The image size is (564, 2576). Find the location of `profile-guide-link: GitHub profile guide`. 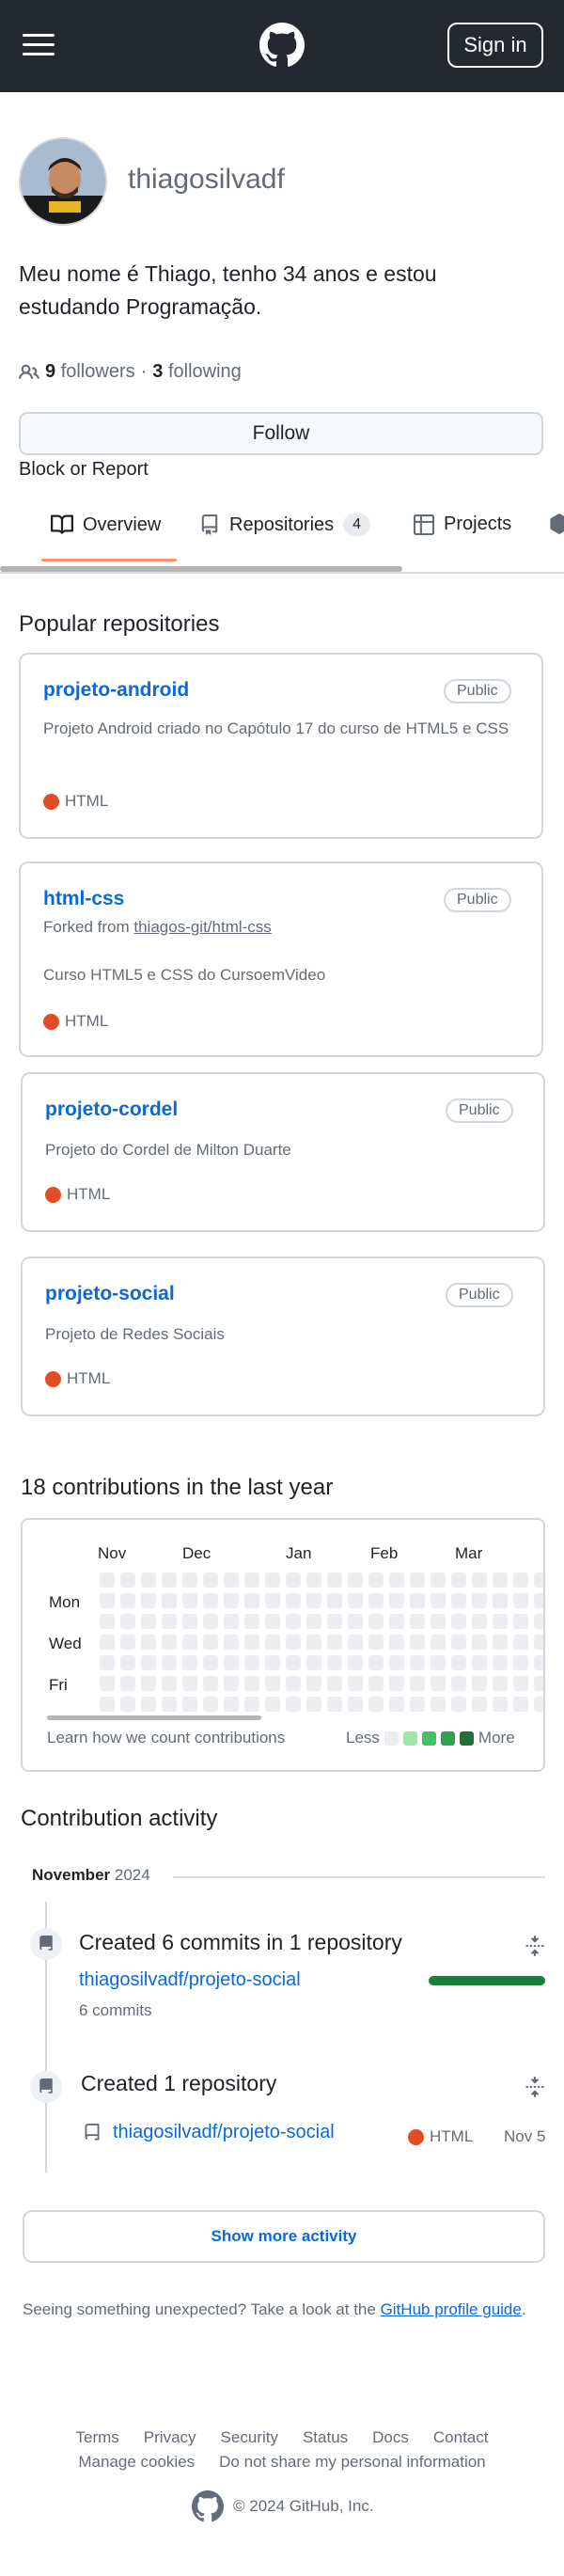

profile-guide-link: GitHub profile guide is located at coordinates (451, 2309).